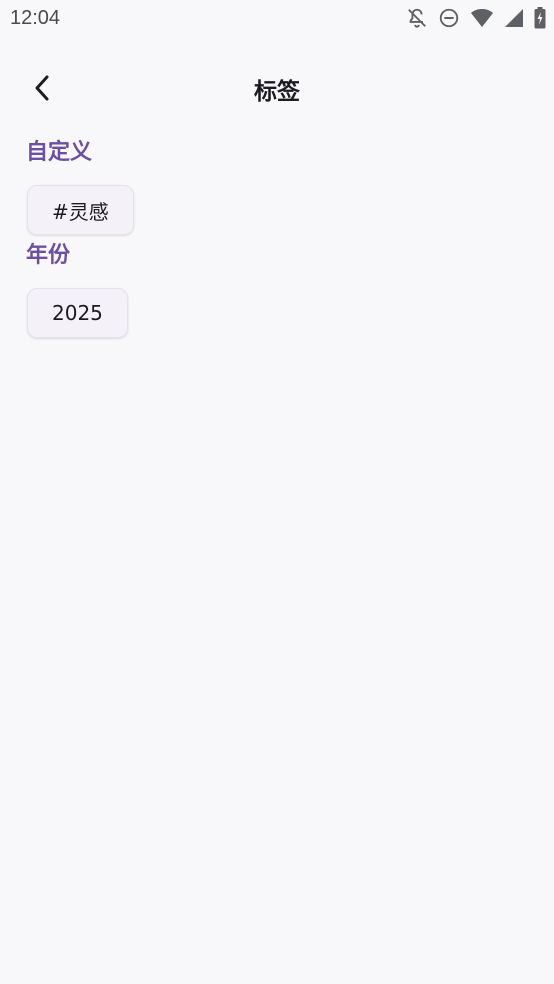 The image size is (554, 984). I want to click on section-title-year: 年份, so click(48, 255).